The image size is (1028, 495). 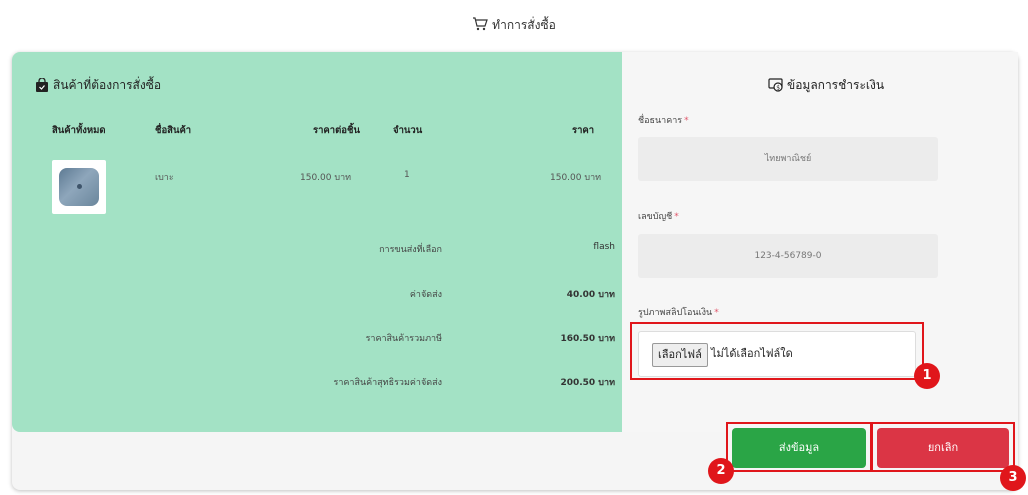 What do you see at coordinates (107, 85) in the screenshot?
I see `order-heading-text: สินค้าที่ต้องการสั่งซื้อ` at bounding box center [107, 85].